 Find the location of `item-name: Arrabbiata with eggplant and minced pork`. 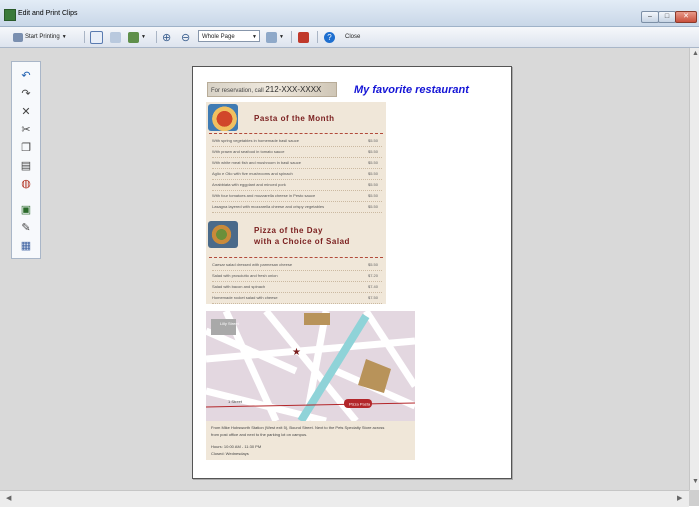

item-name: Arrabbiata with eggplant and minced pork is located at coordinates (249, 184).